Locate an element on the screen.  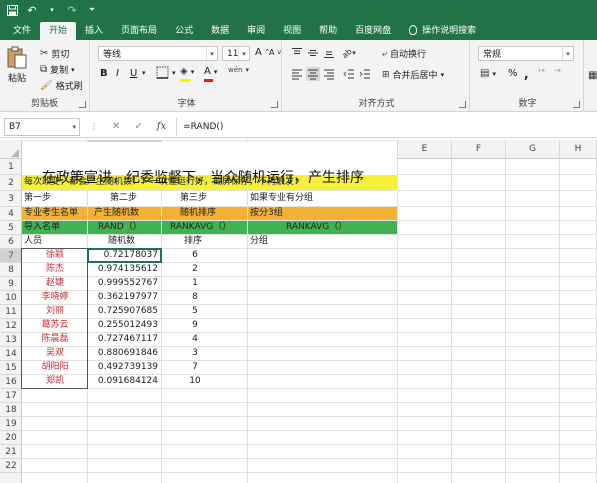
font-size-select: 11 ▾ is located at coordinates (236, 53).